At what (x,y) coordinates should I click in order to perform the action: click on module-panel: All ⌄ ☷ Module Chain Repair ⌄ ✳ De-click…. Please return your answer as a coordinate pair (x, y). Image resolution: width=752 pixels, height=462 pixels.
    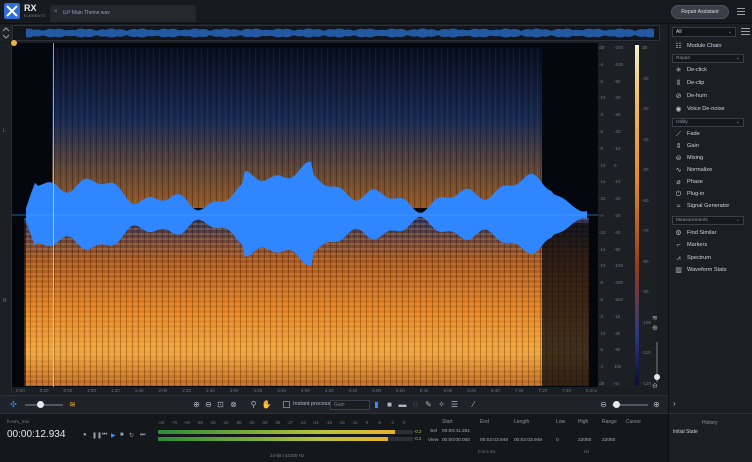
    Looking at the image, I should click on (710, 218).